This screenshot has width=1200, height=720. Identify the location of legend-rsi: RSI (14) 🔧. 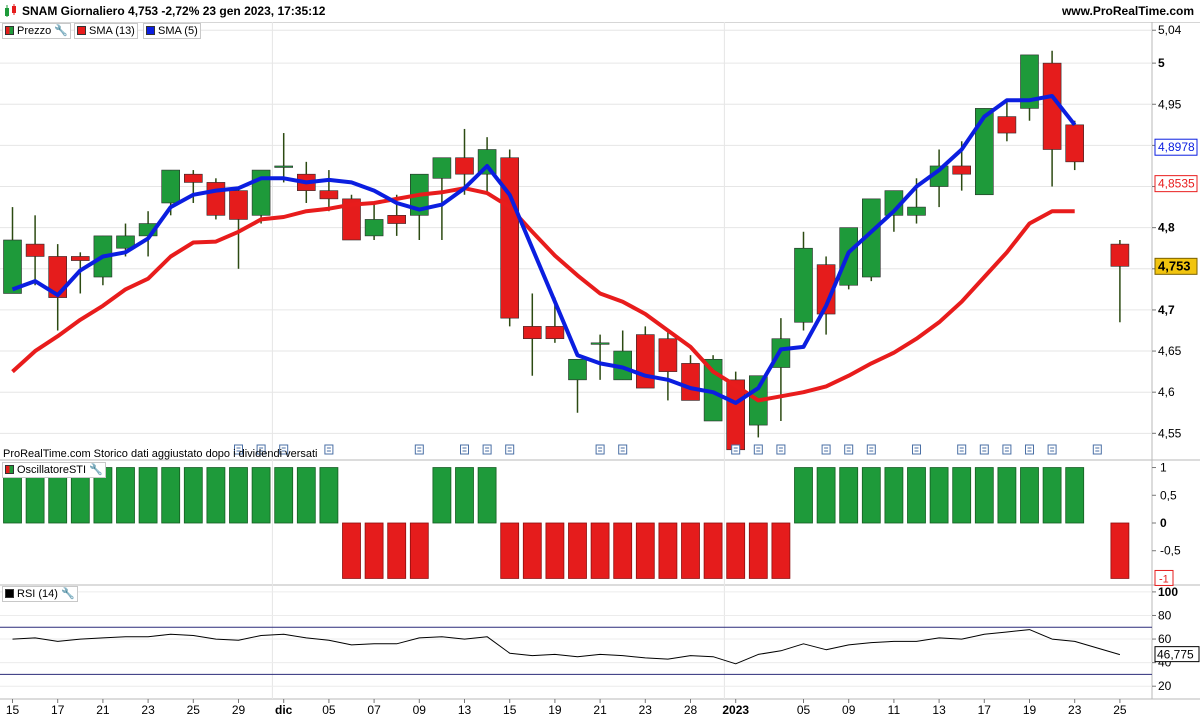
(40, 594).